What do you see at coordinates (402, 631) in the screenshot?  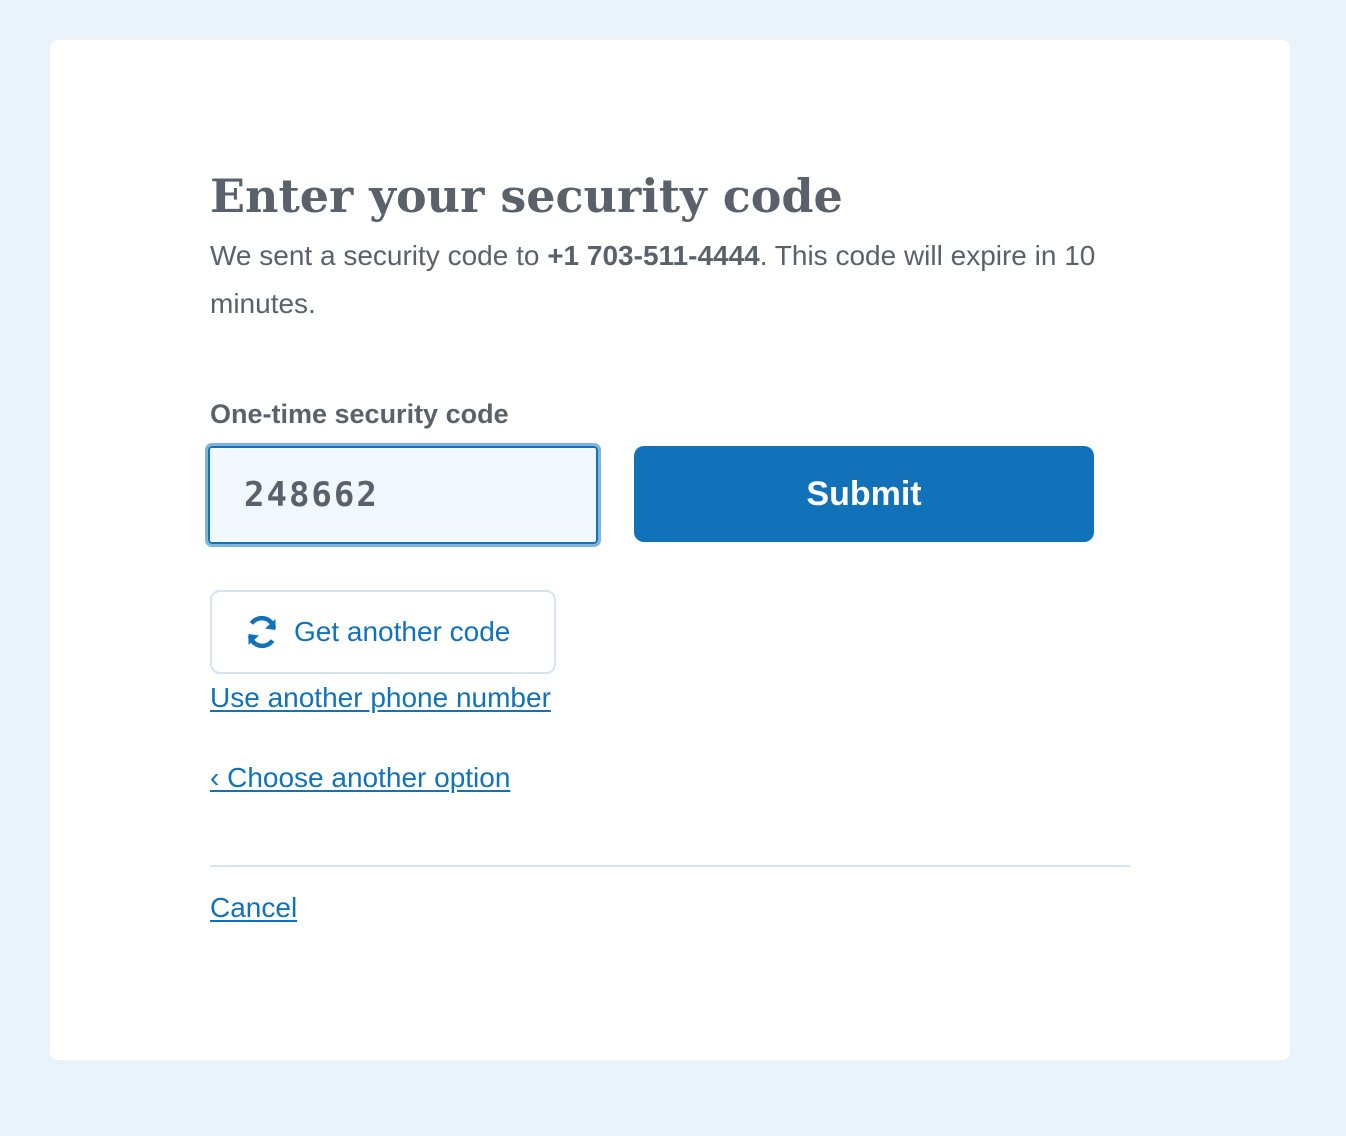 I see `get-another-code-label: Get another code` at bounding box center [402, 631].